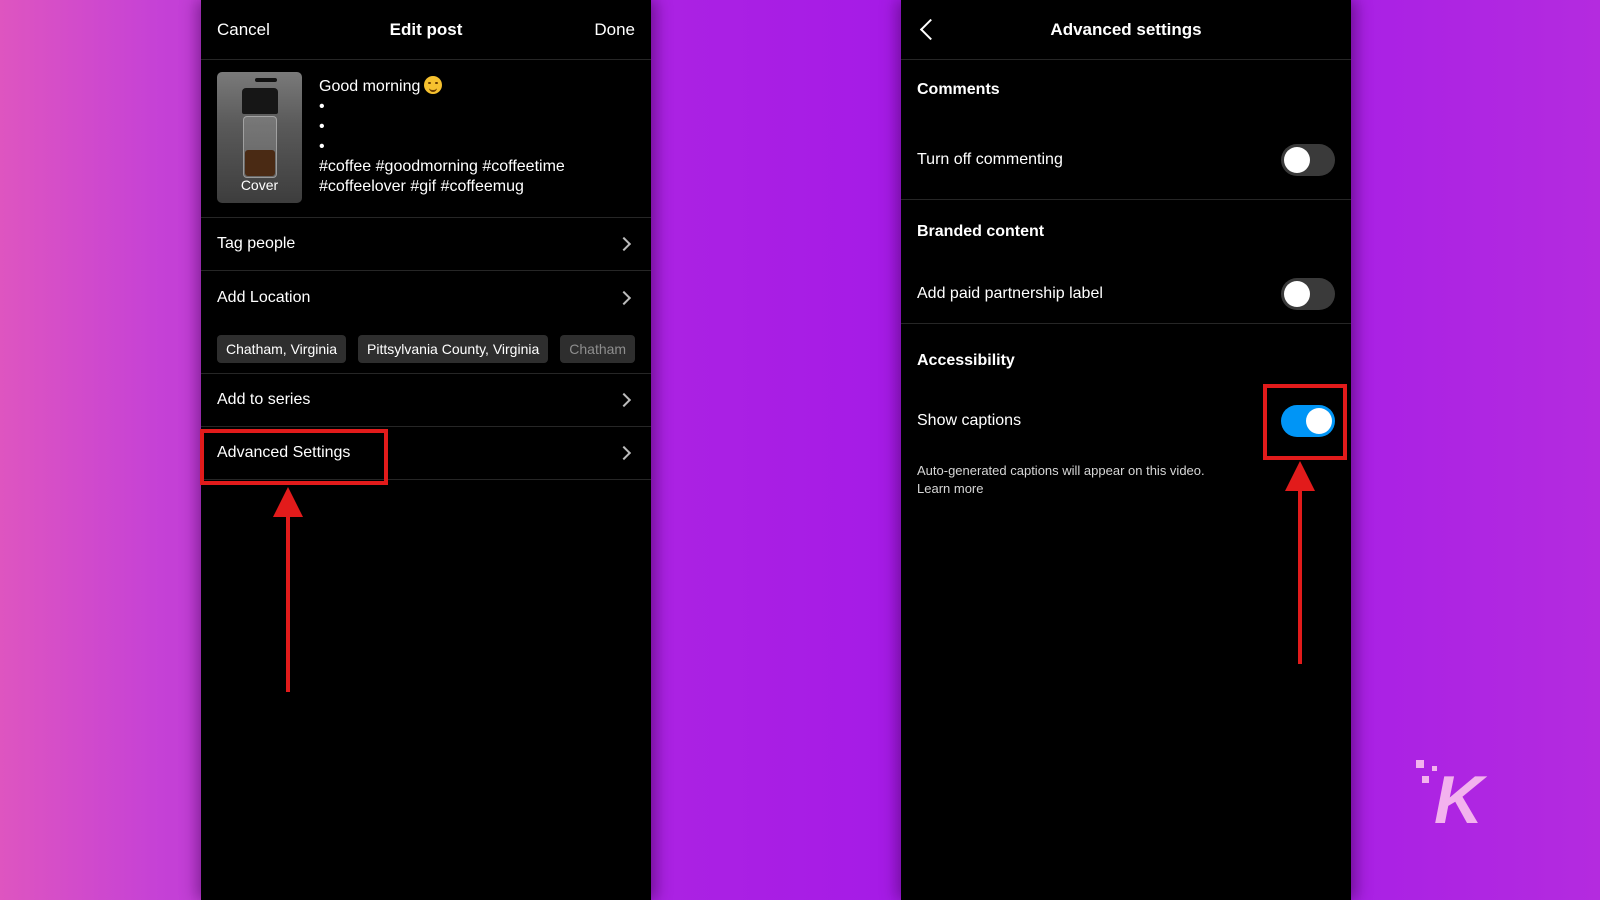 Image resolution: width=1600 pixels, height=900 pixels. I want to click on caption-hashtags-line: #coffeelover #gif #coffeemug, so click(421, 186).